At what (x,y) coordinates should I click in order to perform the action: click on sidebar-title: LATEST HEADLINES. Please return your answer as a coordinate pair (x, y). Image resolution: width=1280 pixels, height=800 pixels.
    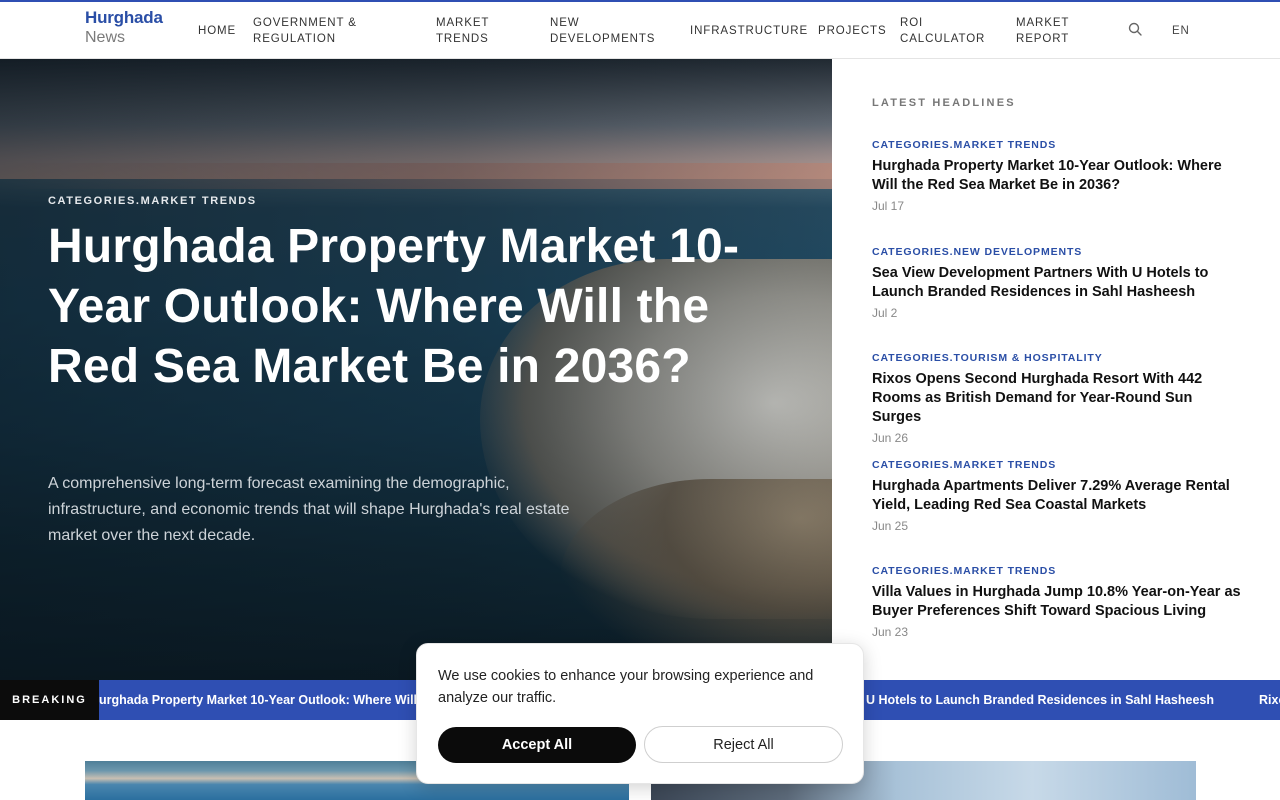
    Looking at the image, I should click on (944, 103).